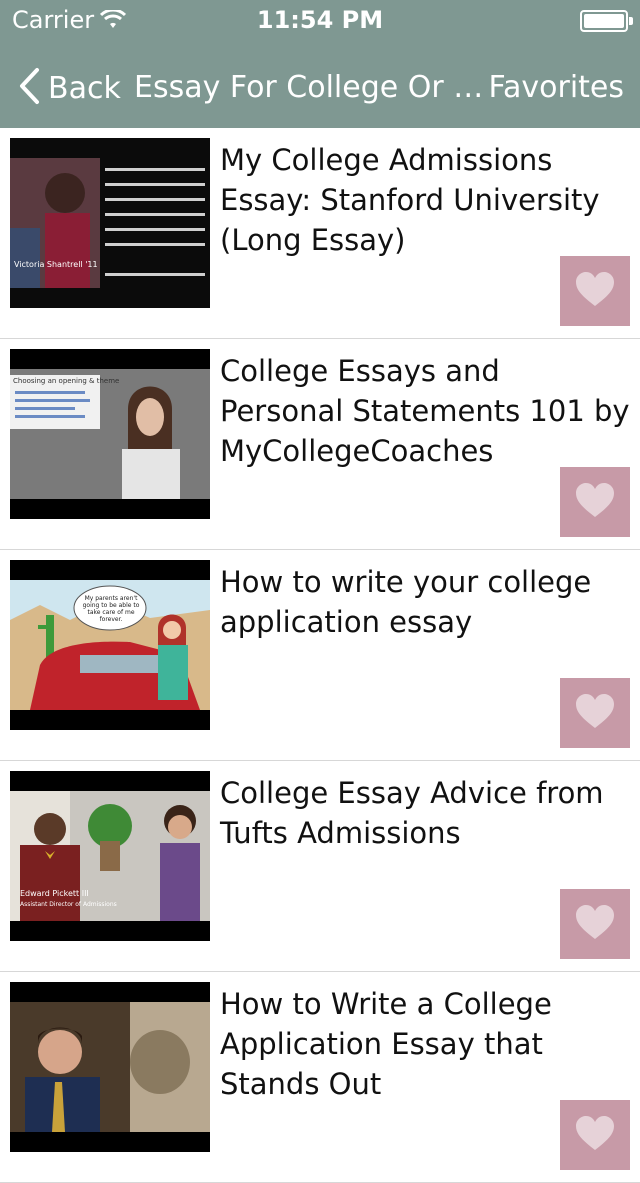  I want to click on thumbnail-subcaption: Assistant Director of Admissions, so click(68, 904).